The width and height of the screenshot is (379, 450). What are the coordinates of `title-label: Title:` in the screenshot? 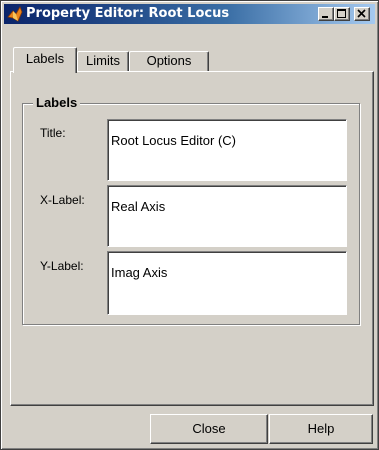 It's located at (53, 133).